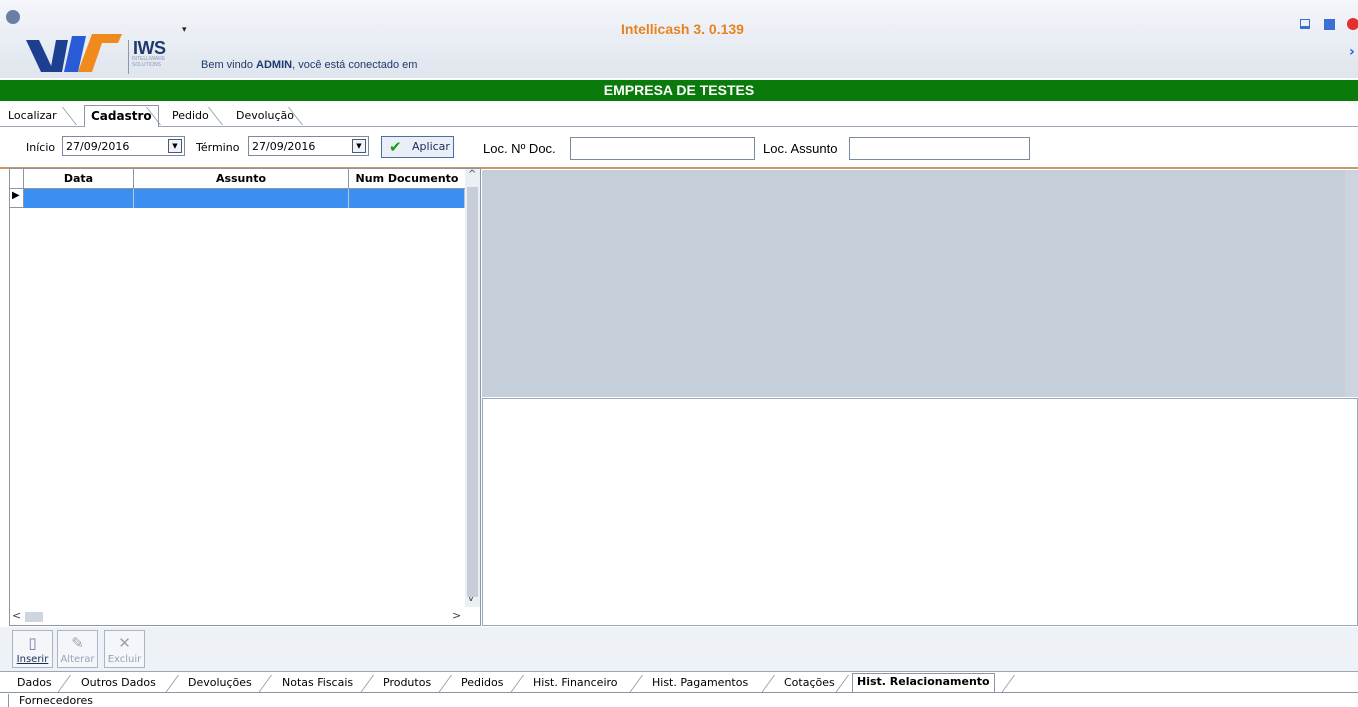  I want to click on excluir-button: ✕ Excluir, so click(124, 649).